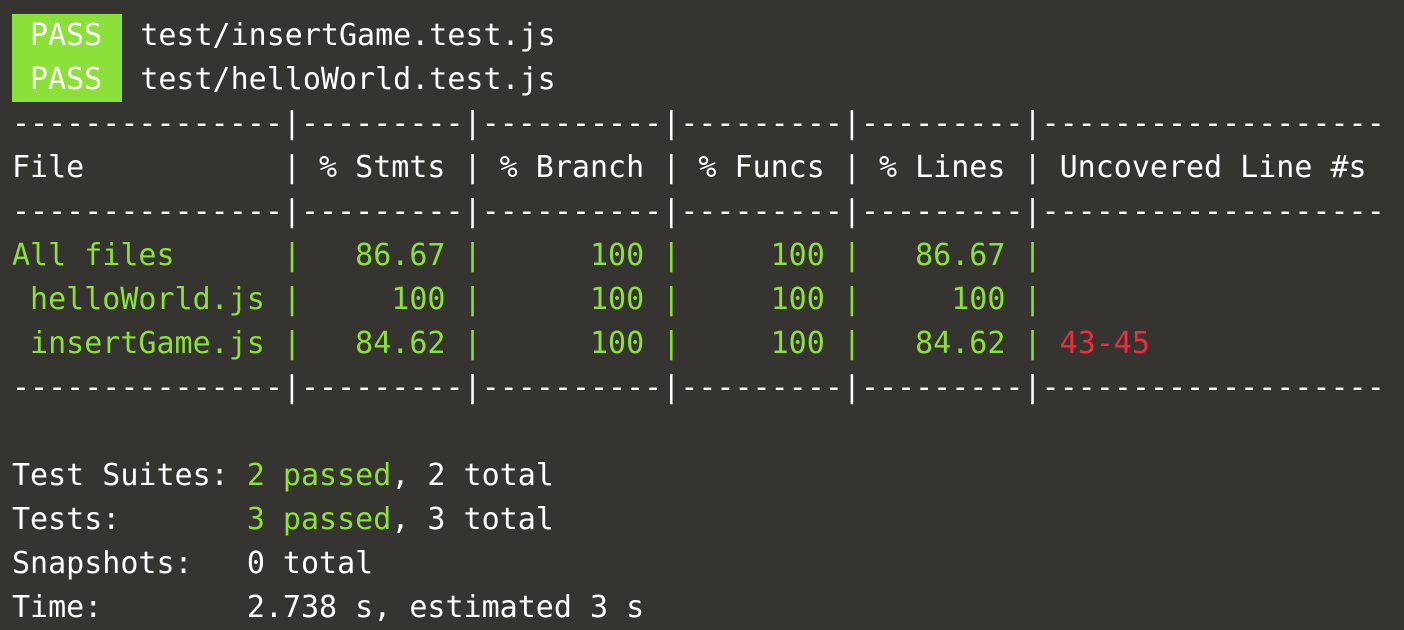 The height and width of the screenshot is (630, 1404). What do you see at coordinates (708, 476) in the screenshot?
I see `summary-test-suites: Test Suites: 2 passed, 2 total` at bounding box center [708, 476].